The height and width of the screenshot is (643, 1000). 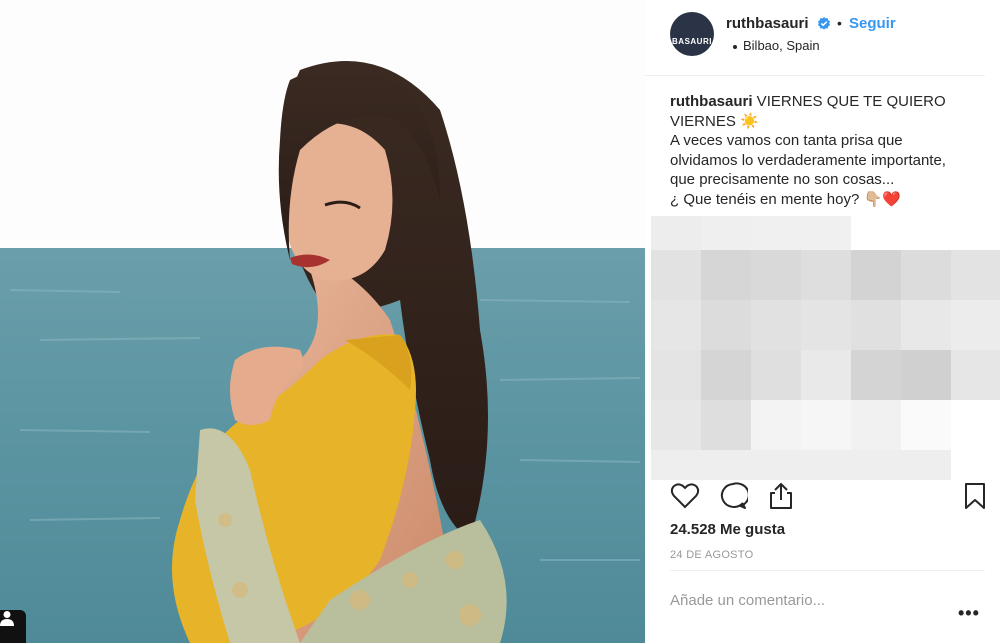 I want to click on comment-divider, so click(x=827, y=570).